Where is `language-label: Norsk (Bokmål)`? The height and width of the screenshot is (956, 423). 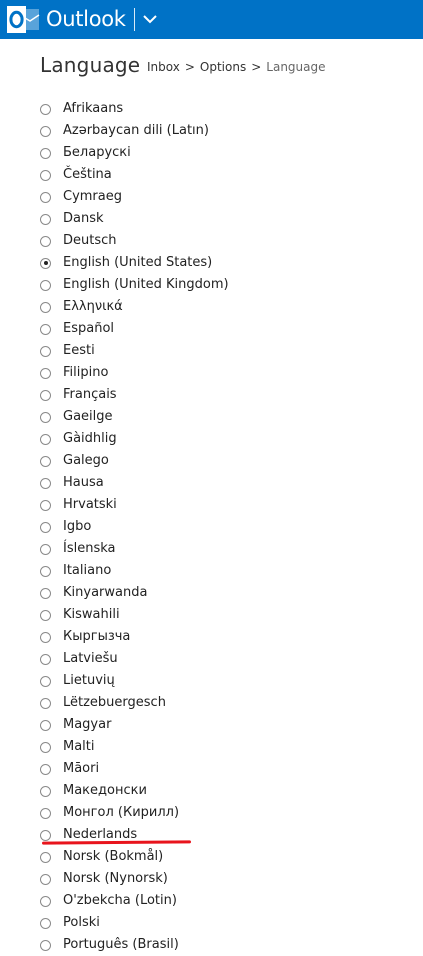 language-label: Norsk (Bokmål) is located at coordinates (113, 857).